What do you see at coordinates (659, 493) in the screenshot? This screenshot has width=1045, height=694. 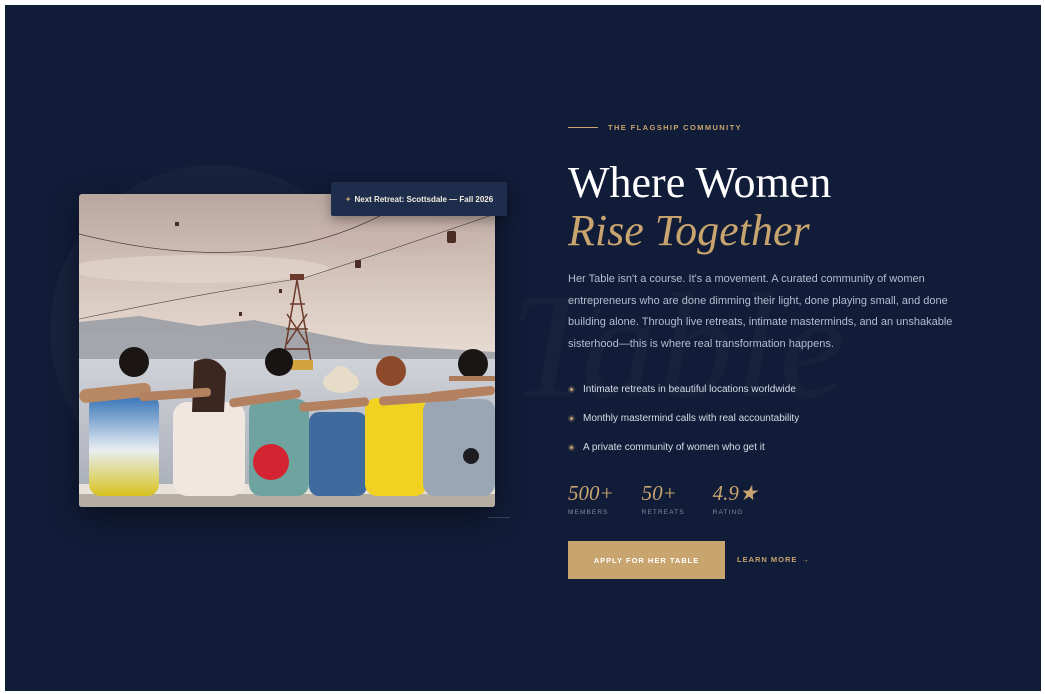 I see `stat-value: 50+` at bounding box center [659, 493].